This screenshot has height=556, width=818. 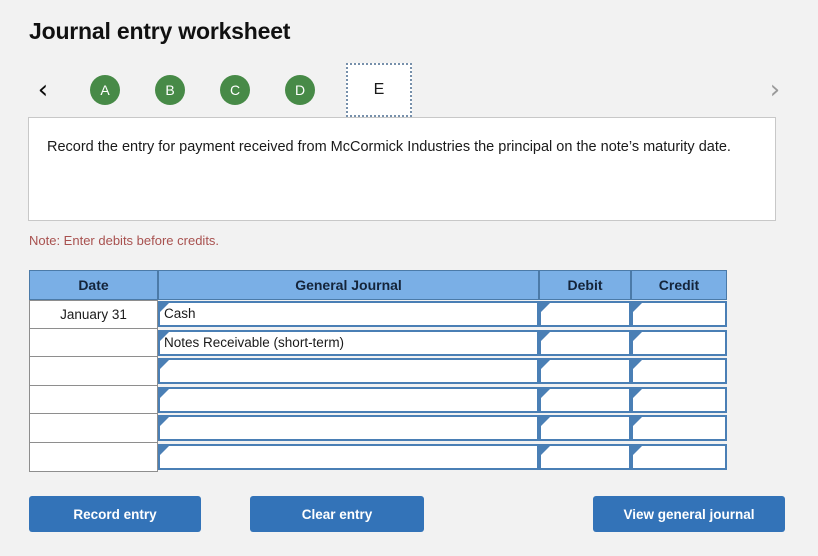 What do you see at coordinates (300, 90) in the screenshot?
I see `tab-d: D` at bounding box center [300, 90].